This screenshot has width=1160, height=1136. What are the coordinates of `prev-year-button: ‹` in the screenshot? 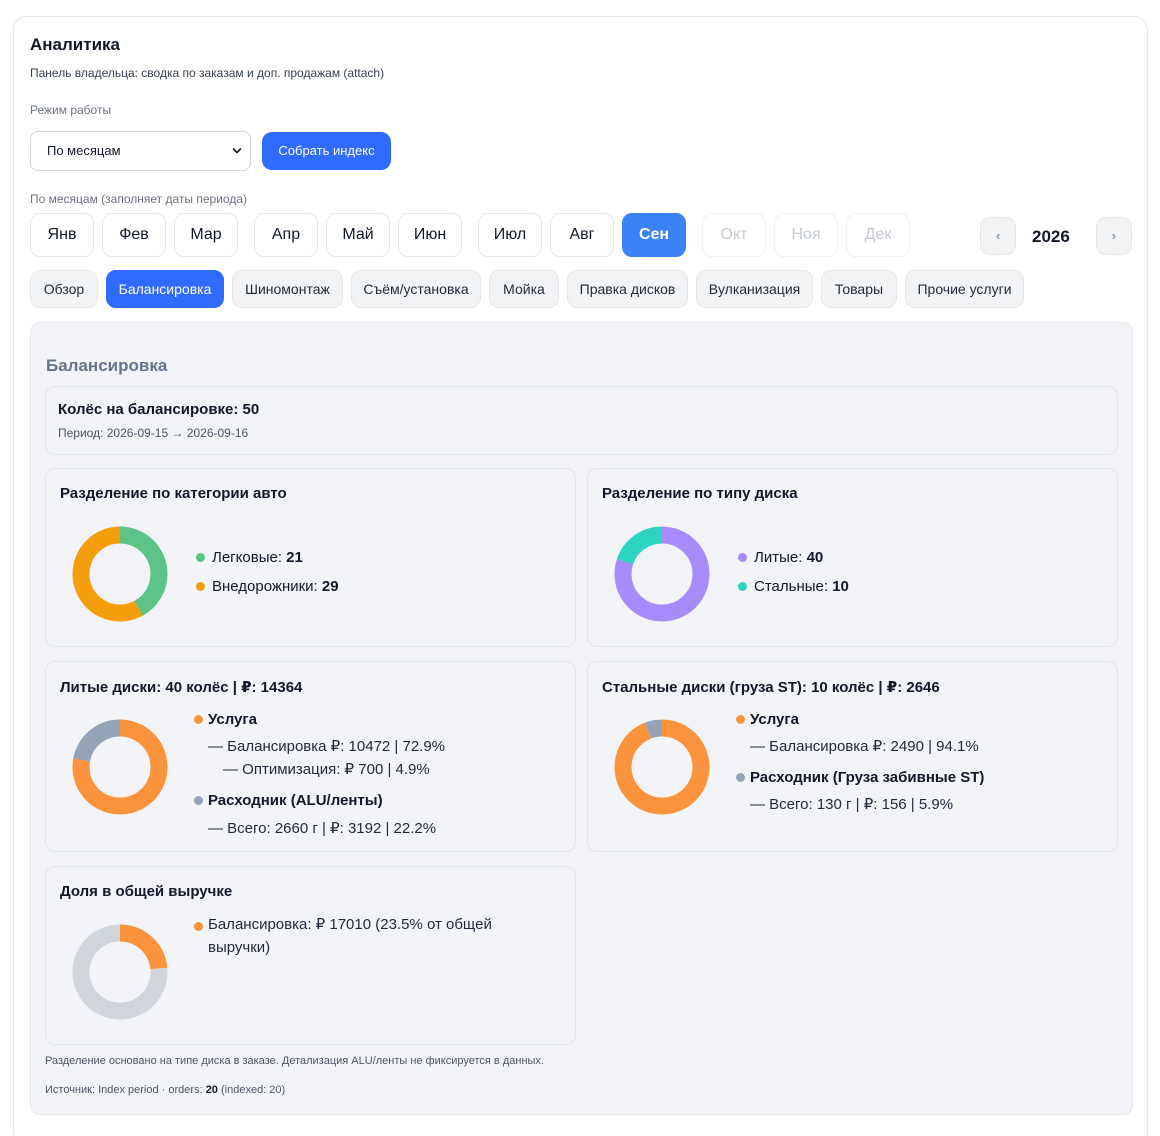 It's located at (998, 236).